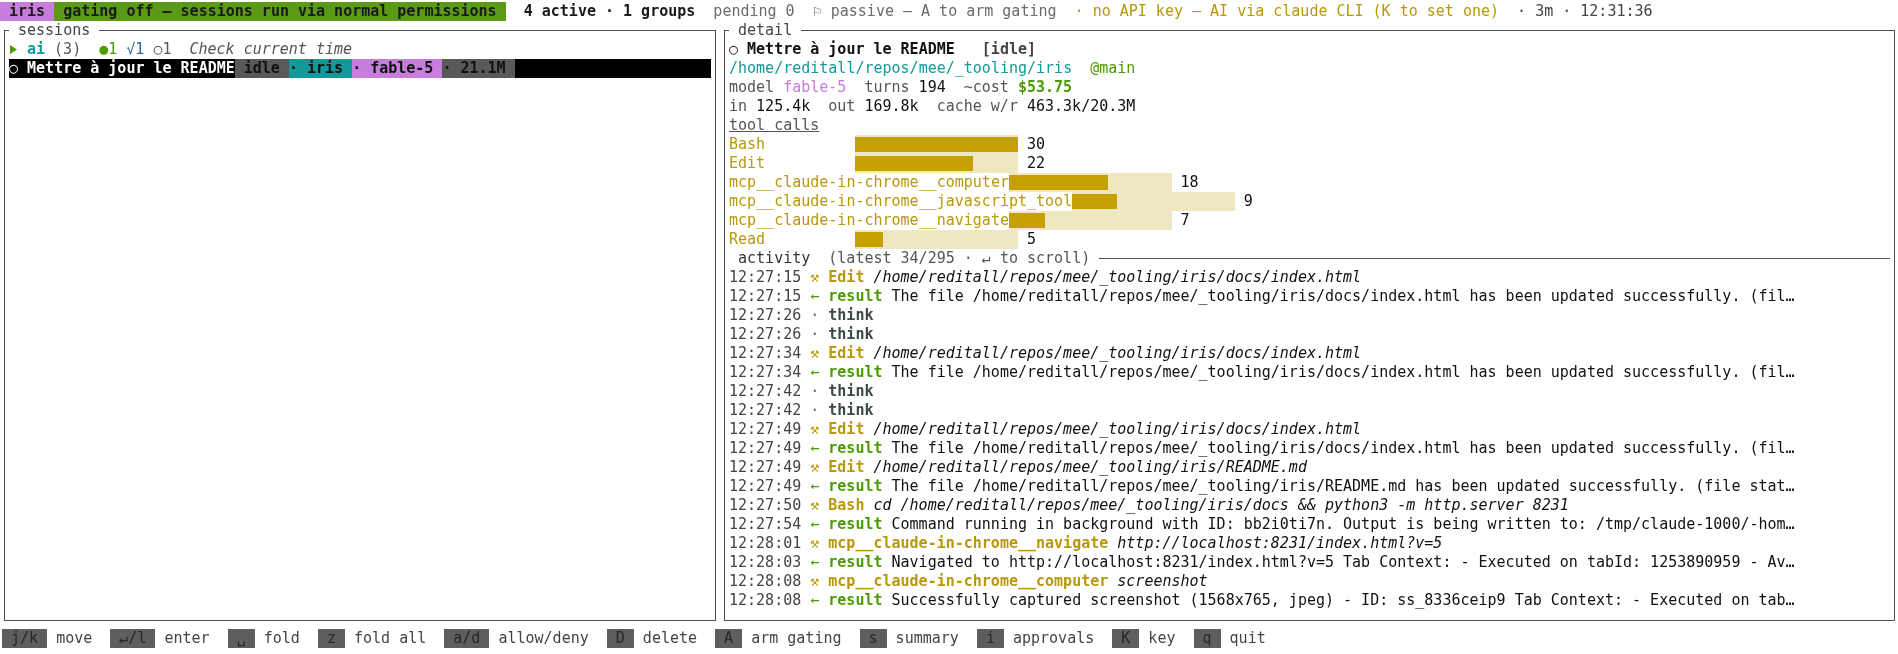  I want to click on active-sessions-summary: 4 active · 1 groups, so click(609, 11).